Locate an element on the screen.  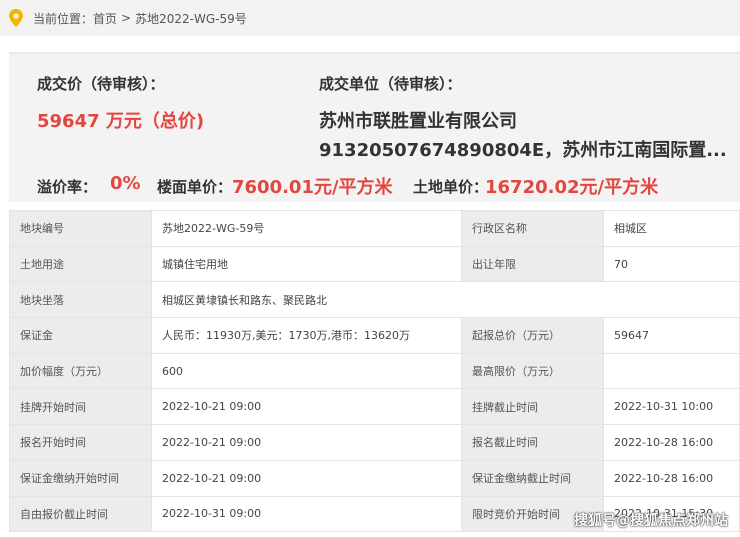
row-key: 挂牌截止时间 is located at coordinates (532, 407).